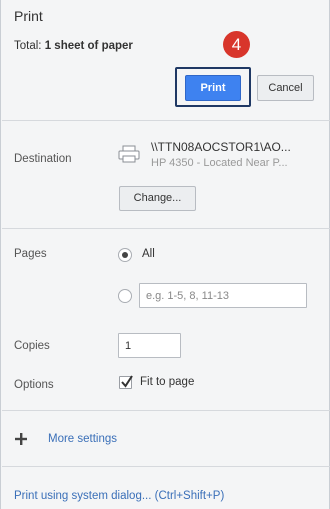 The image size is (330, 509). Describe the element at coordinates (125, 255) in the screenshot. I see `pages-all-radio` at that location.